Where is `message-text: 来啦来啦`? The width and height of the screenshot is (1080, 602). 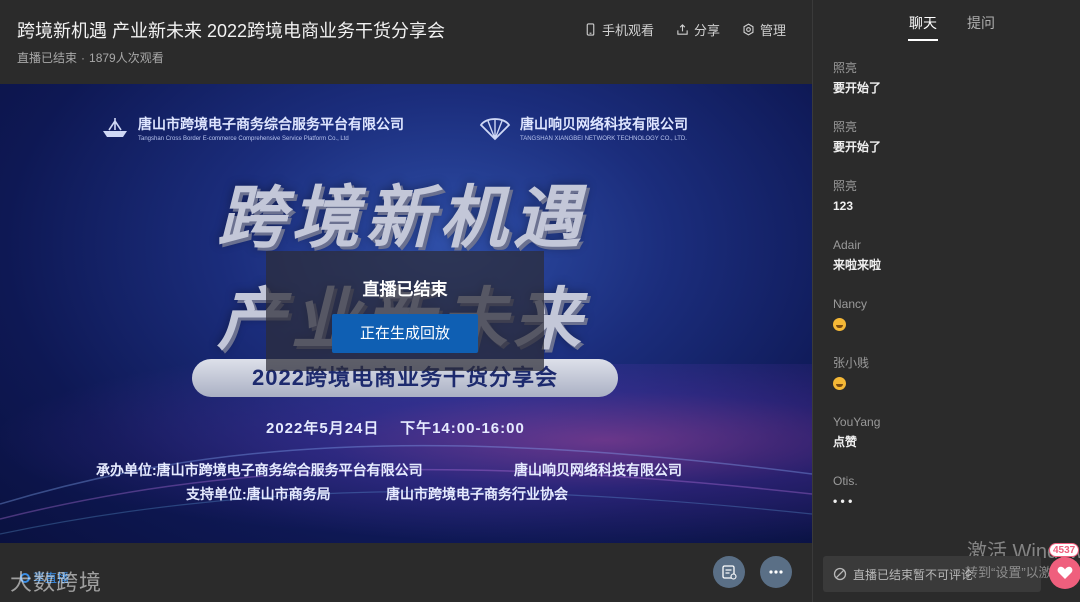 message-text: 来啦来啦 is located at coordinates (857, 265).